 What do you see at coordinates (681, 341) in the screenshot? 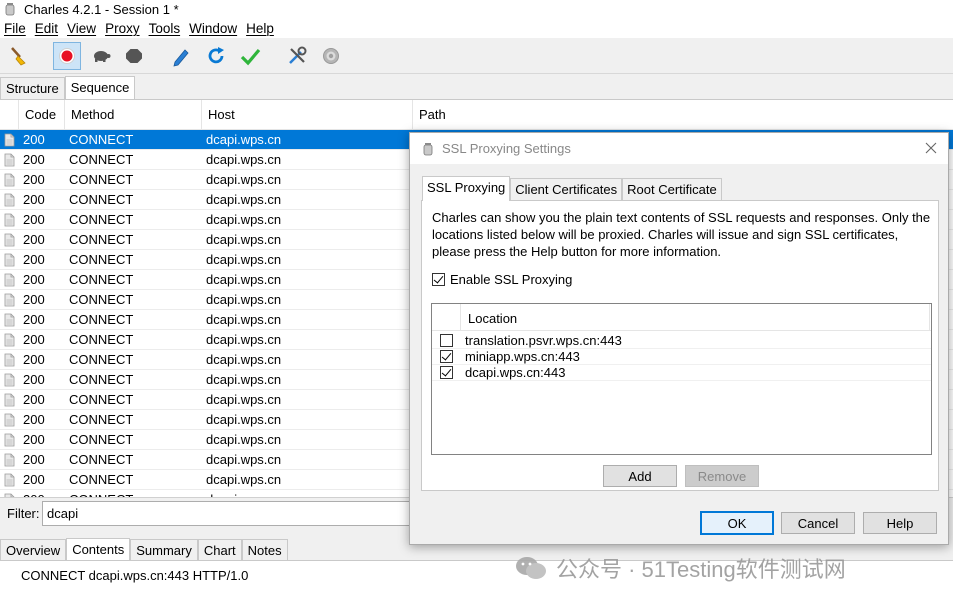
I see `location-row: translation.psvr.wps.cn:443` at bounding box center [681, 341].